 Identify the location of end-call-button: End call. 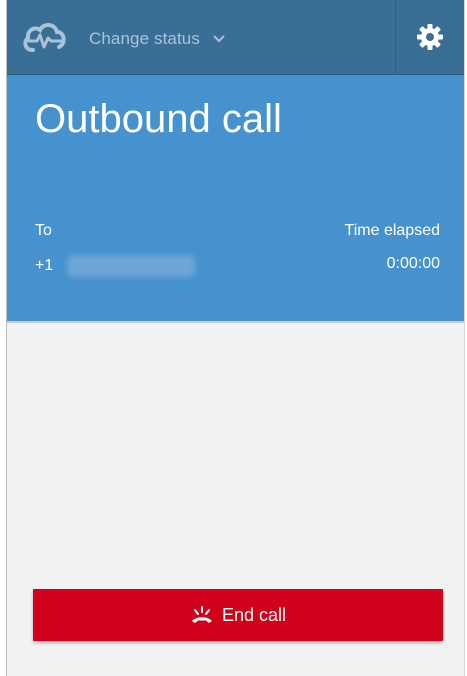
(238, 615).